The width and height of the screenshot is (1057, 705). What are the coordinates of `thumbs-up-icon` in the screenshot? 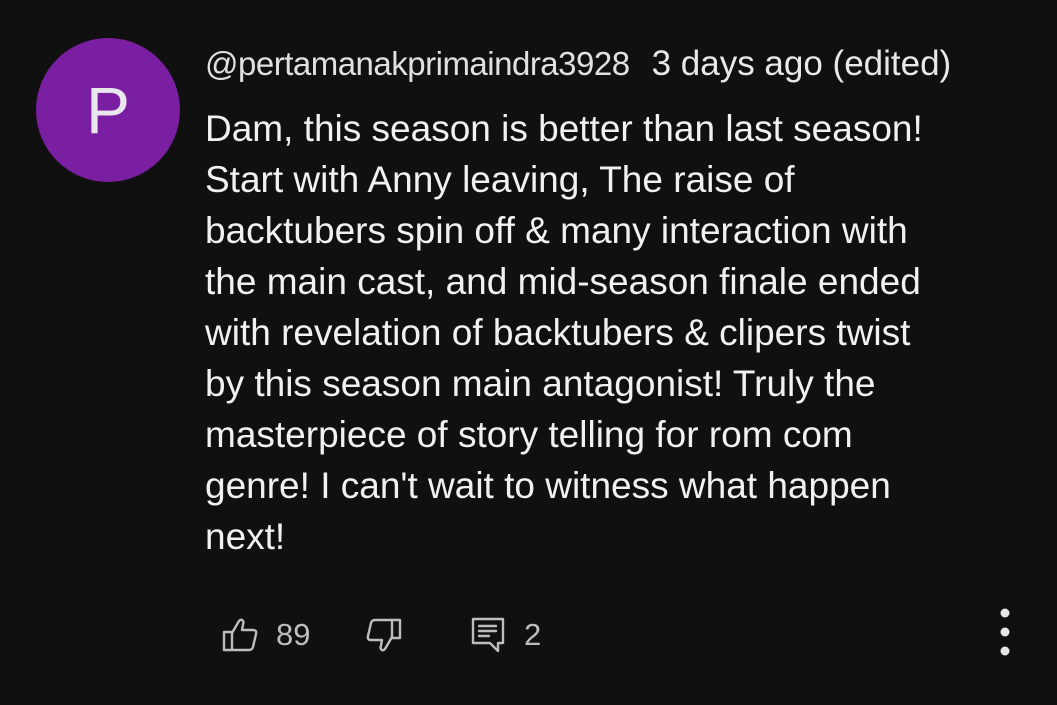 It's located at (240, 635).